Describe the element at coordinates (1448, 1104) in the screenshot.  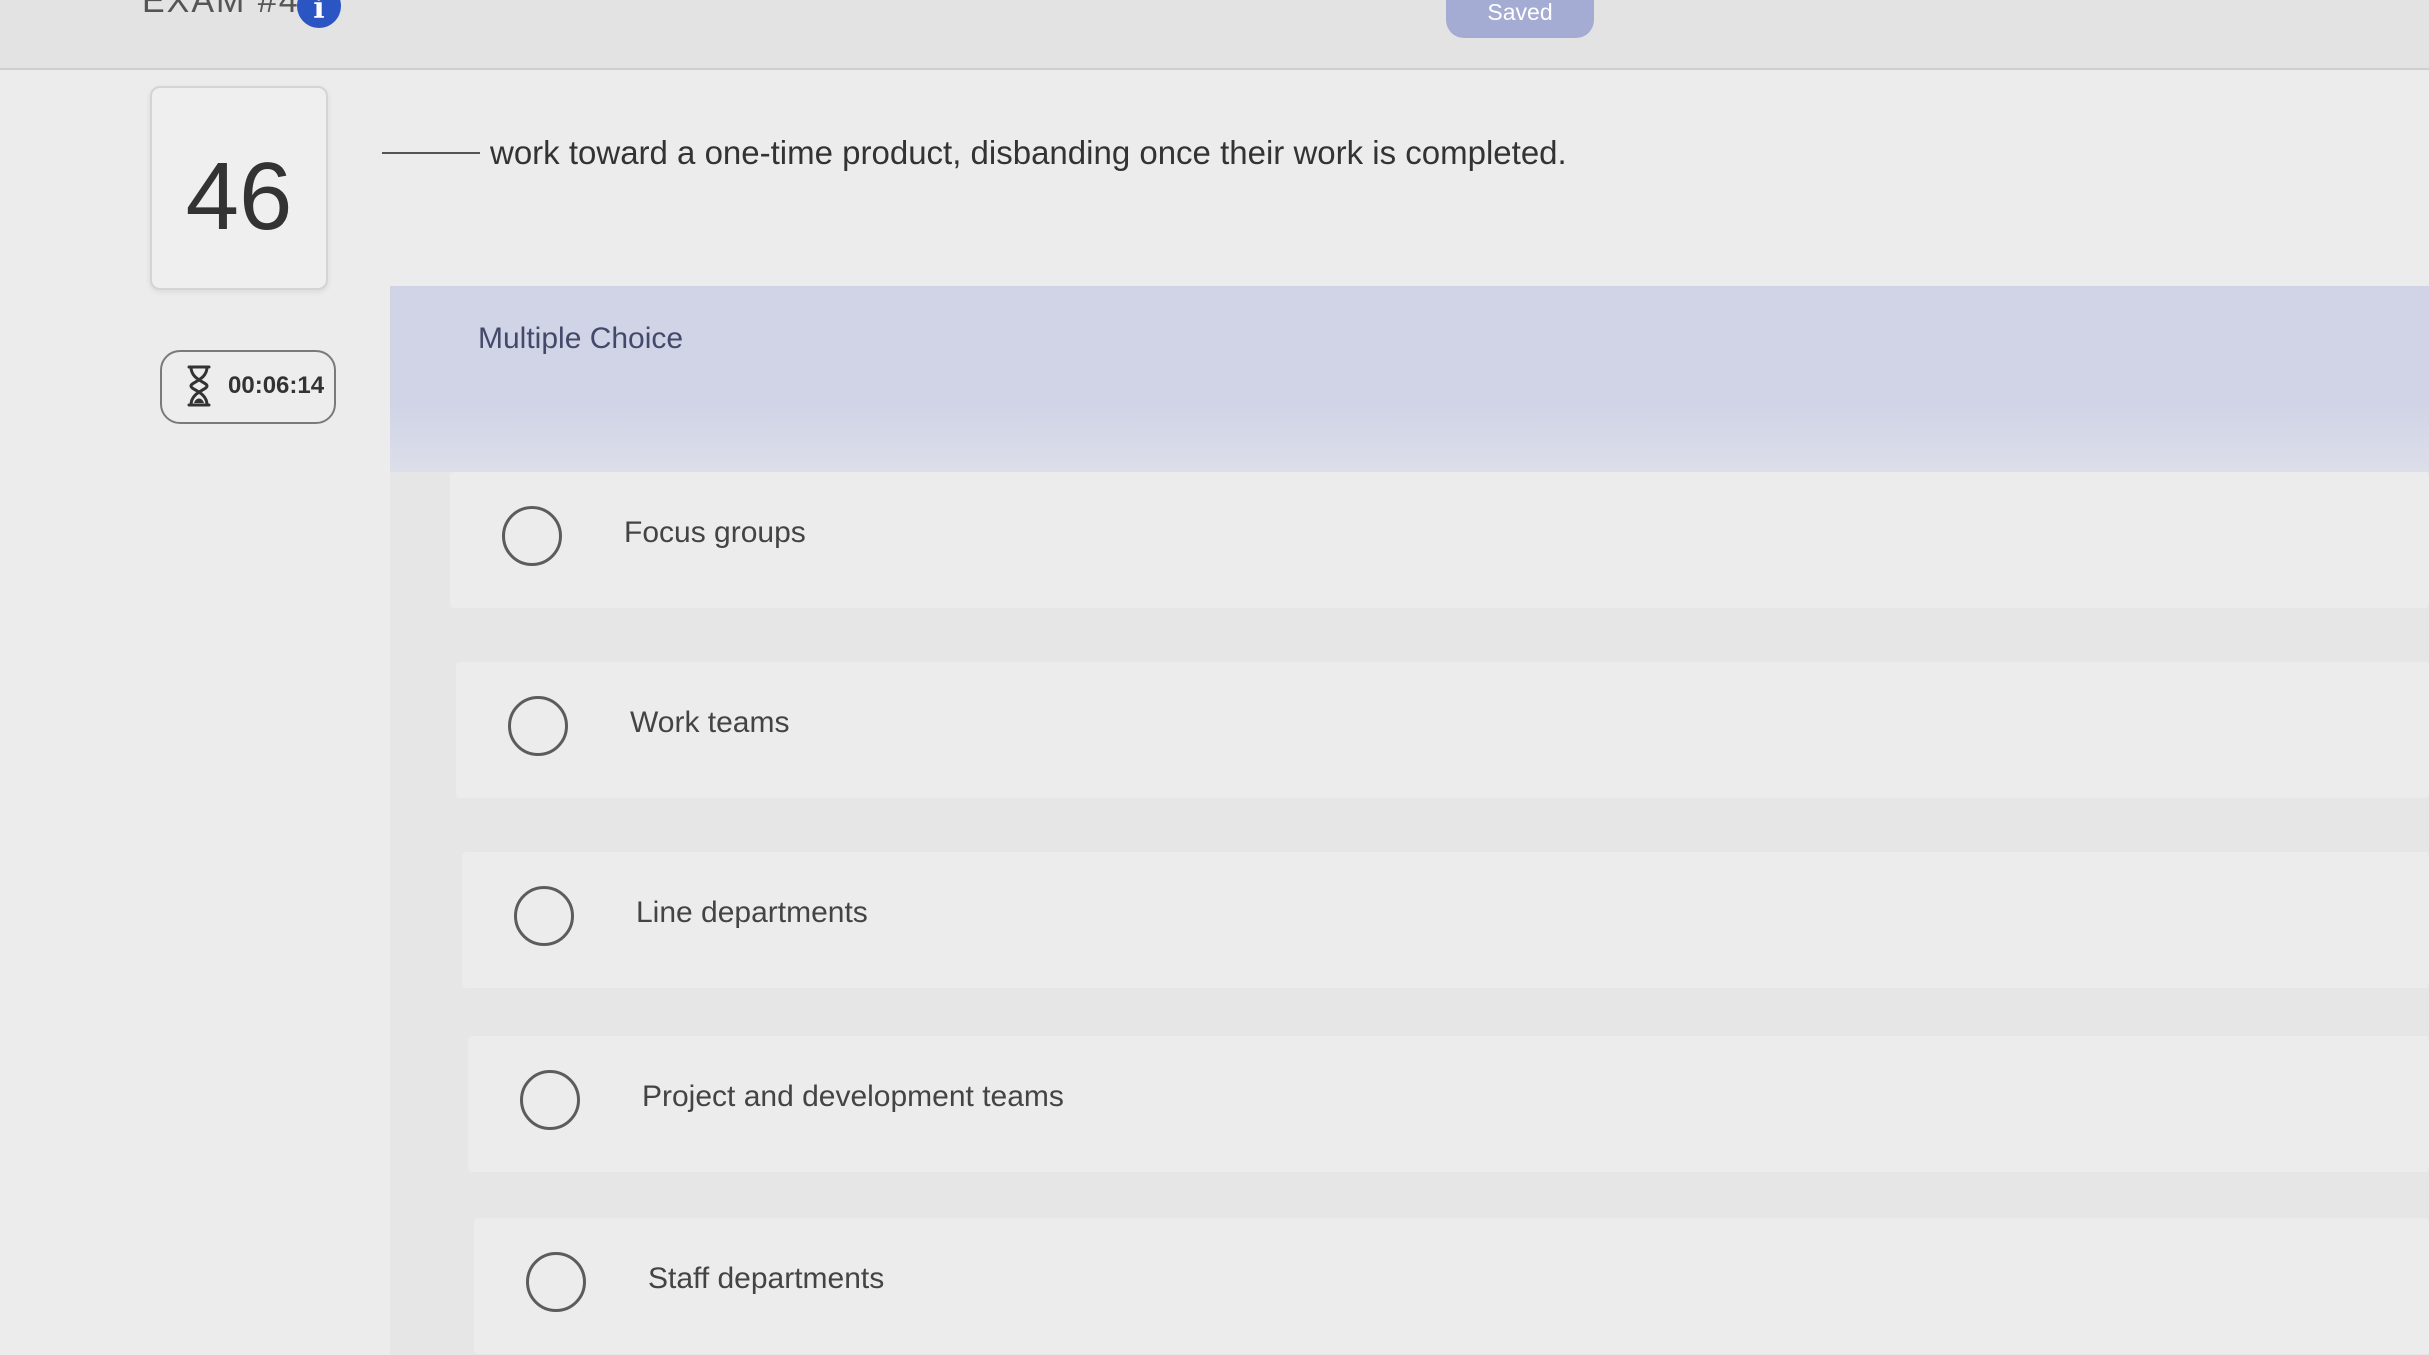
I see `answer-option-project-and-development-teams: Project and development teams` at that location.